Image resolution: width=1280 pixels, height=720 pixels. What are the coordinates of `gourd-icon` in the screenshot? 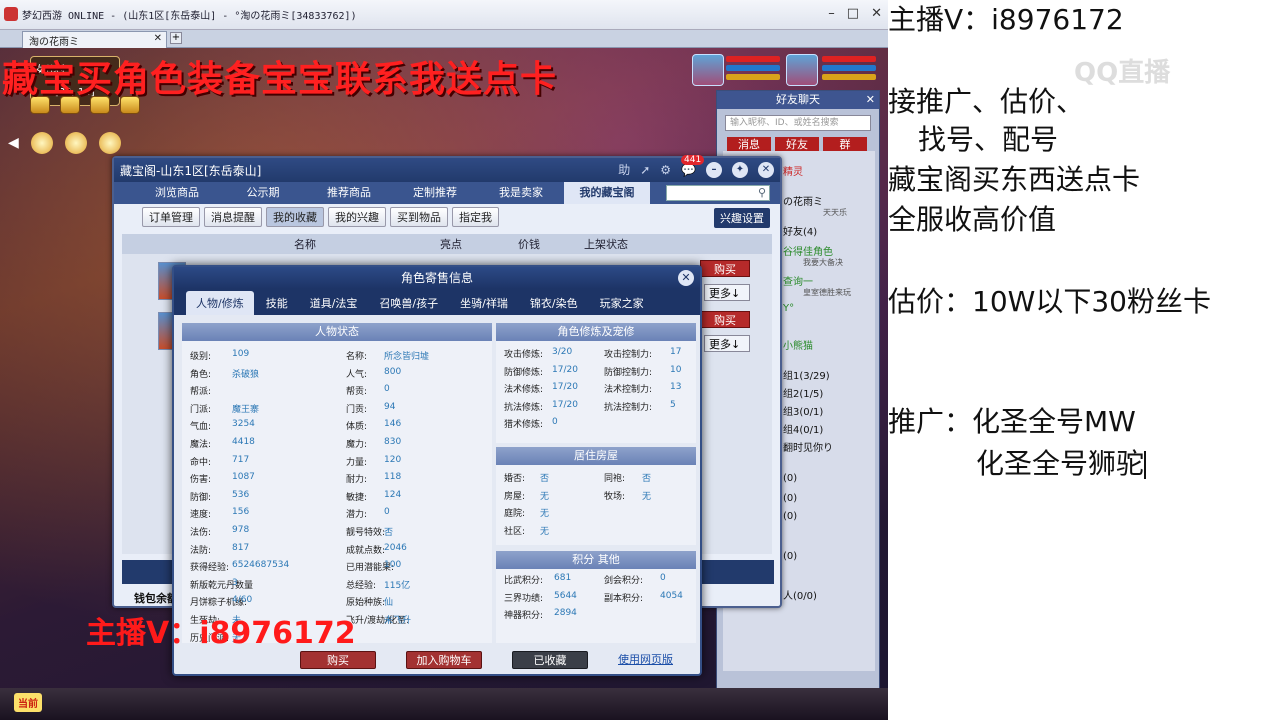 It's located at (41, 143).